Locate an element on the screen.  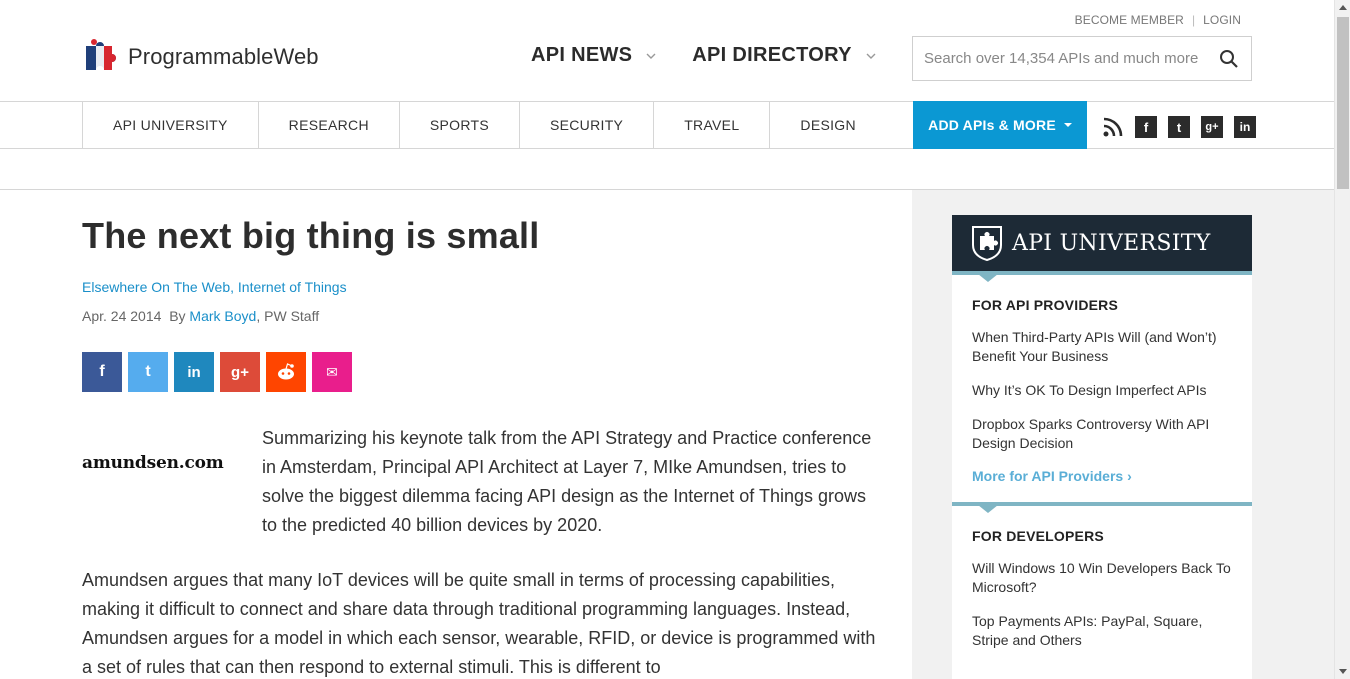
google-plus-icon: g+ is located at coordinates (1212, 127).